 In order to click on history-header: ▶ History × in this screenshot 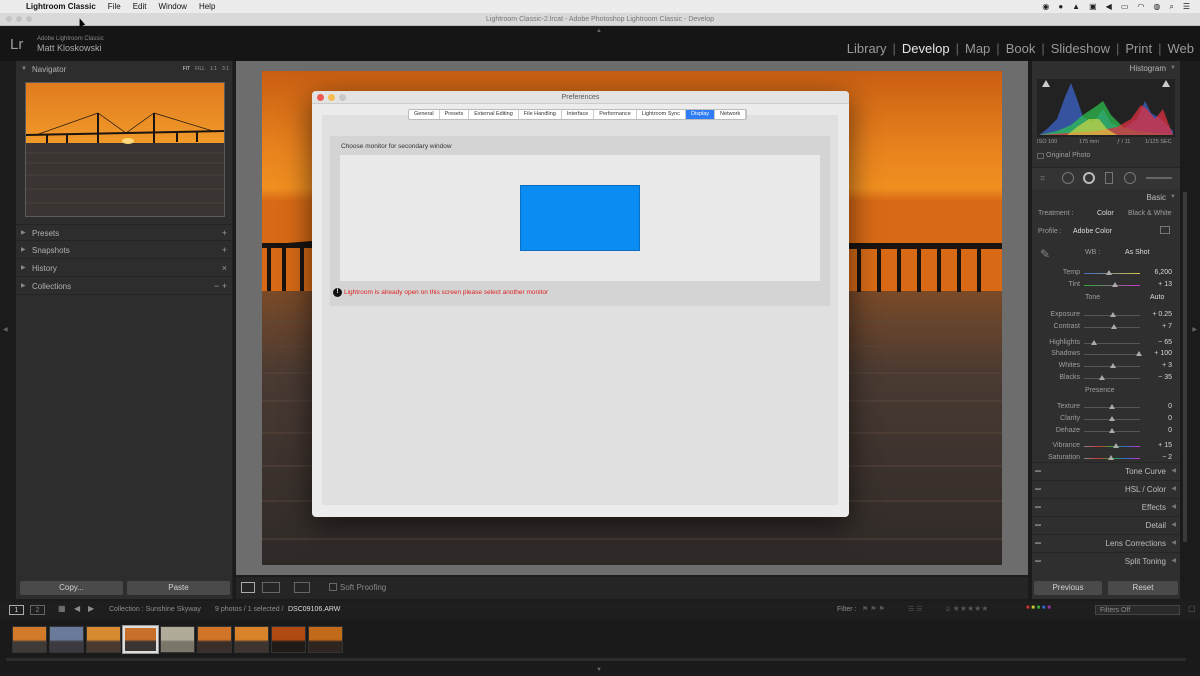, I will do `click(124, 268)`.